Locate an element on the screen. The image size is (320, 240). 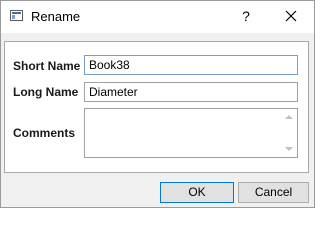
scroll-up-arrow-icon is located at coordinates (289, 117).